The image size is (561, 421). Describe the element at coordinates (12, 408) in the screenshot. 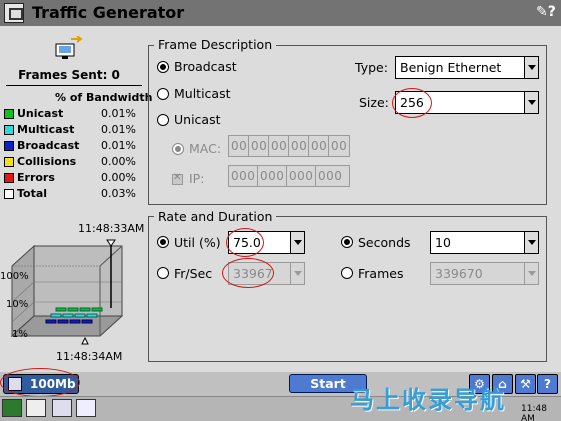

I see `start-menu-icon` at that location.